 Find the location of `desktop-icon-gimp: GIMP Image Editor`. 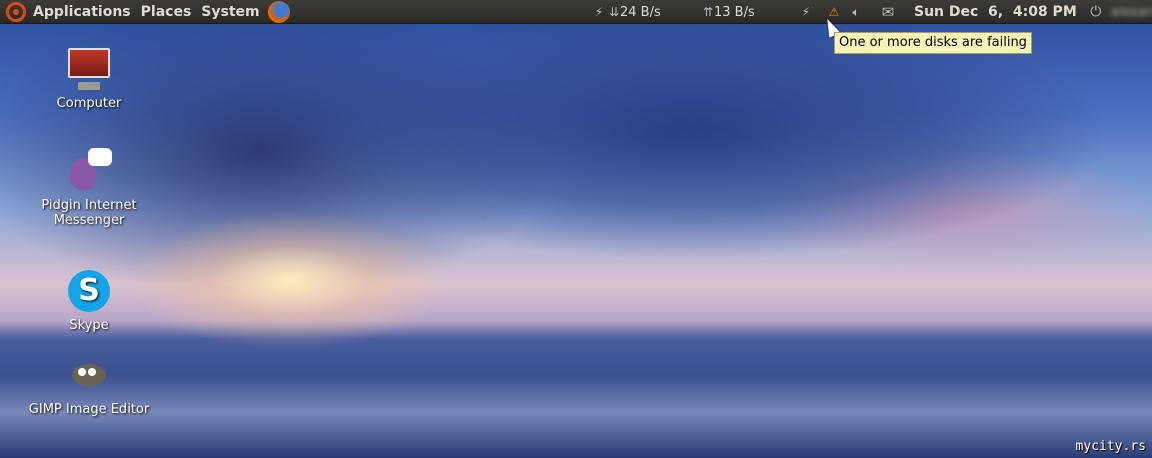

desktop-icon-gimp: GIMP Image Editor is located at coordinates (89, 384).